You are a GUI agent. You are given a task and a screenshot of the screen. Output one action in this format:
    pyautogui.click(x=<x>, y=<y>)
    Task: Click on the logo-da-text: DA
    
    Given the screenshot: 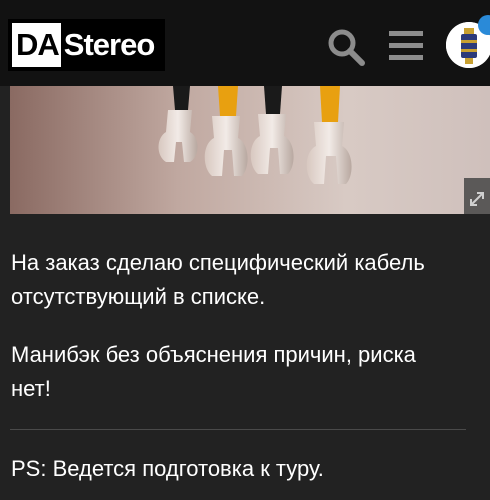 What is the action you would take?
    pyautogui.click(x=36, y=45)
    